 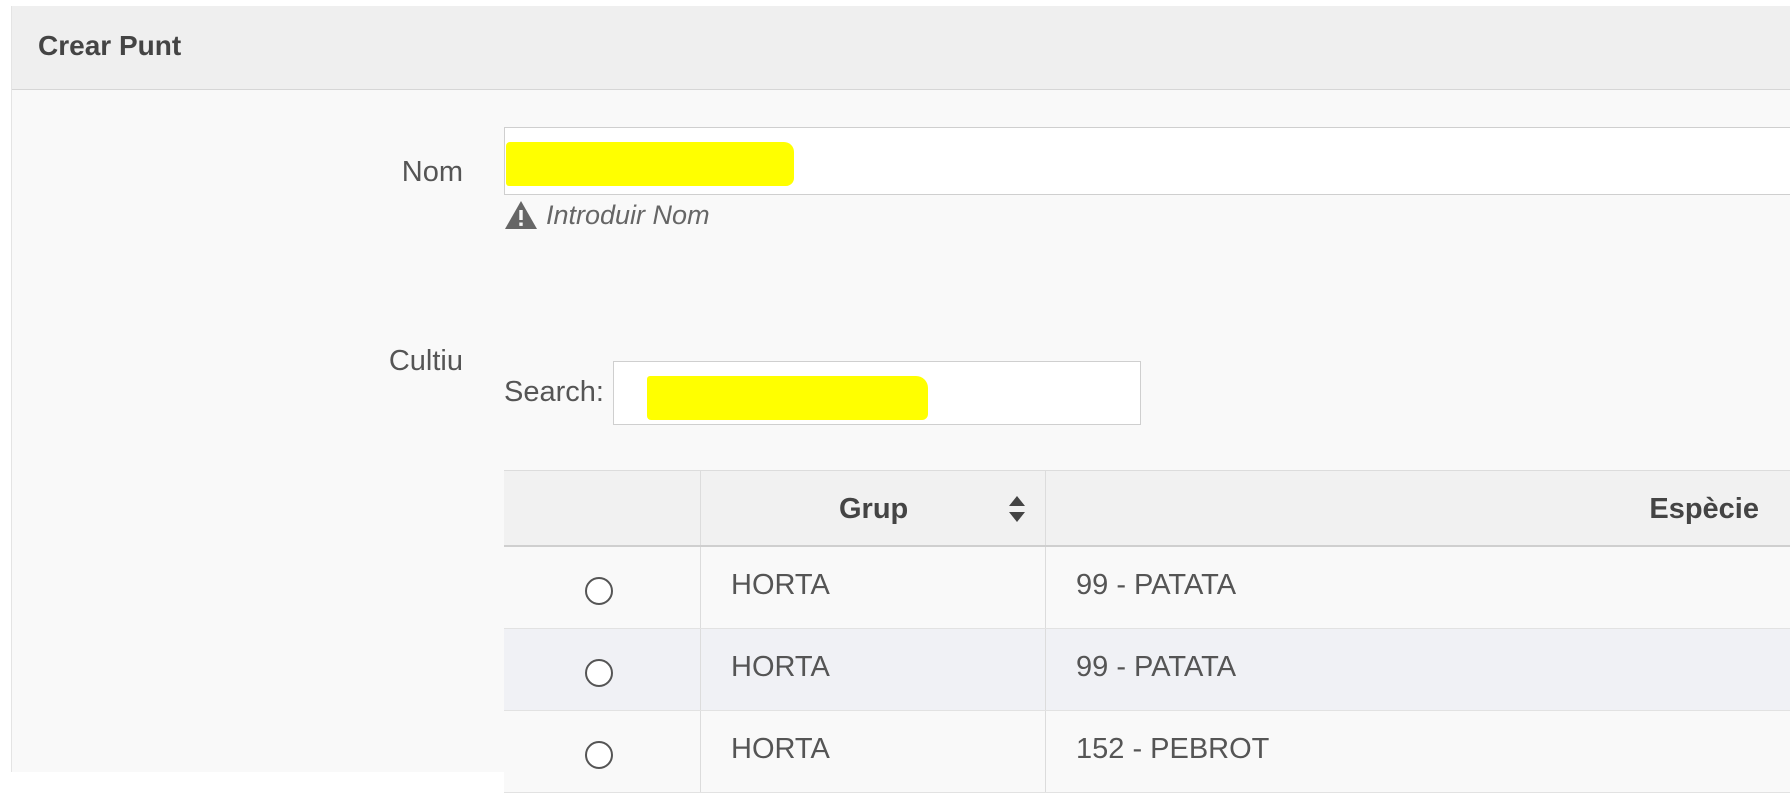 I want to click on header-grup: Grup, so click(x=872, y=508).